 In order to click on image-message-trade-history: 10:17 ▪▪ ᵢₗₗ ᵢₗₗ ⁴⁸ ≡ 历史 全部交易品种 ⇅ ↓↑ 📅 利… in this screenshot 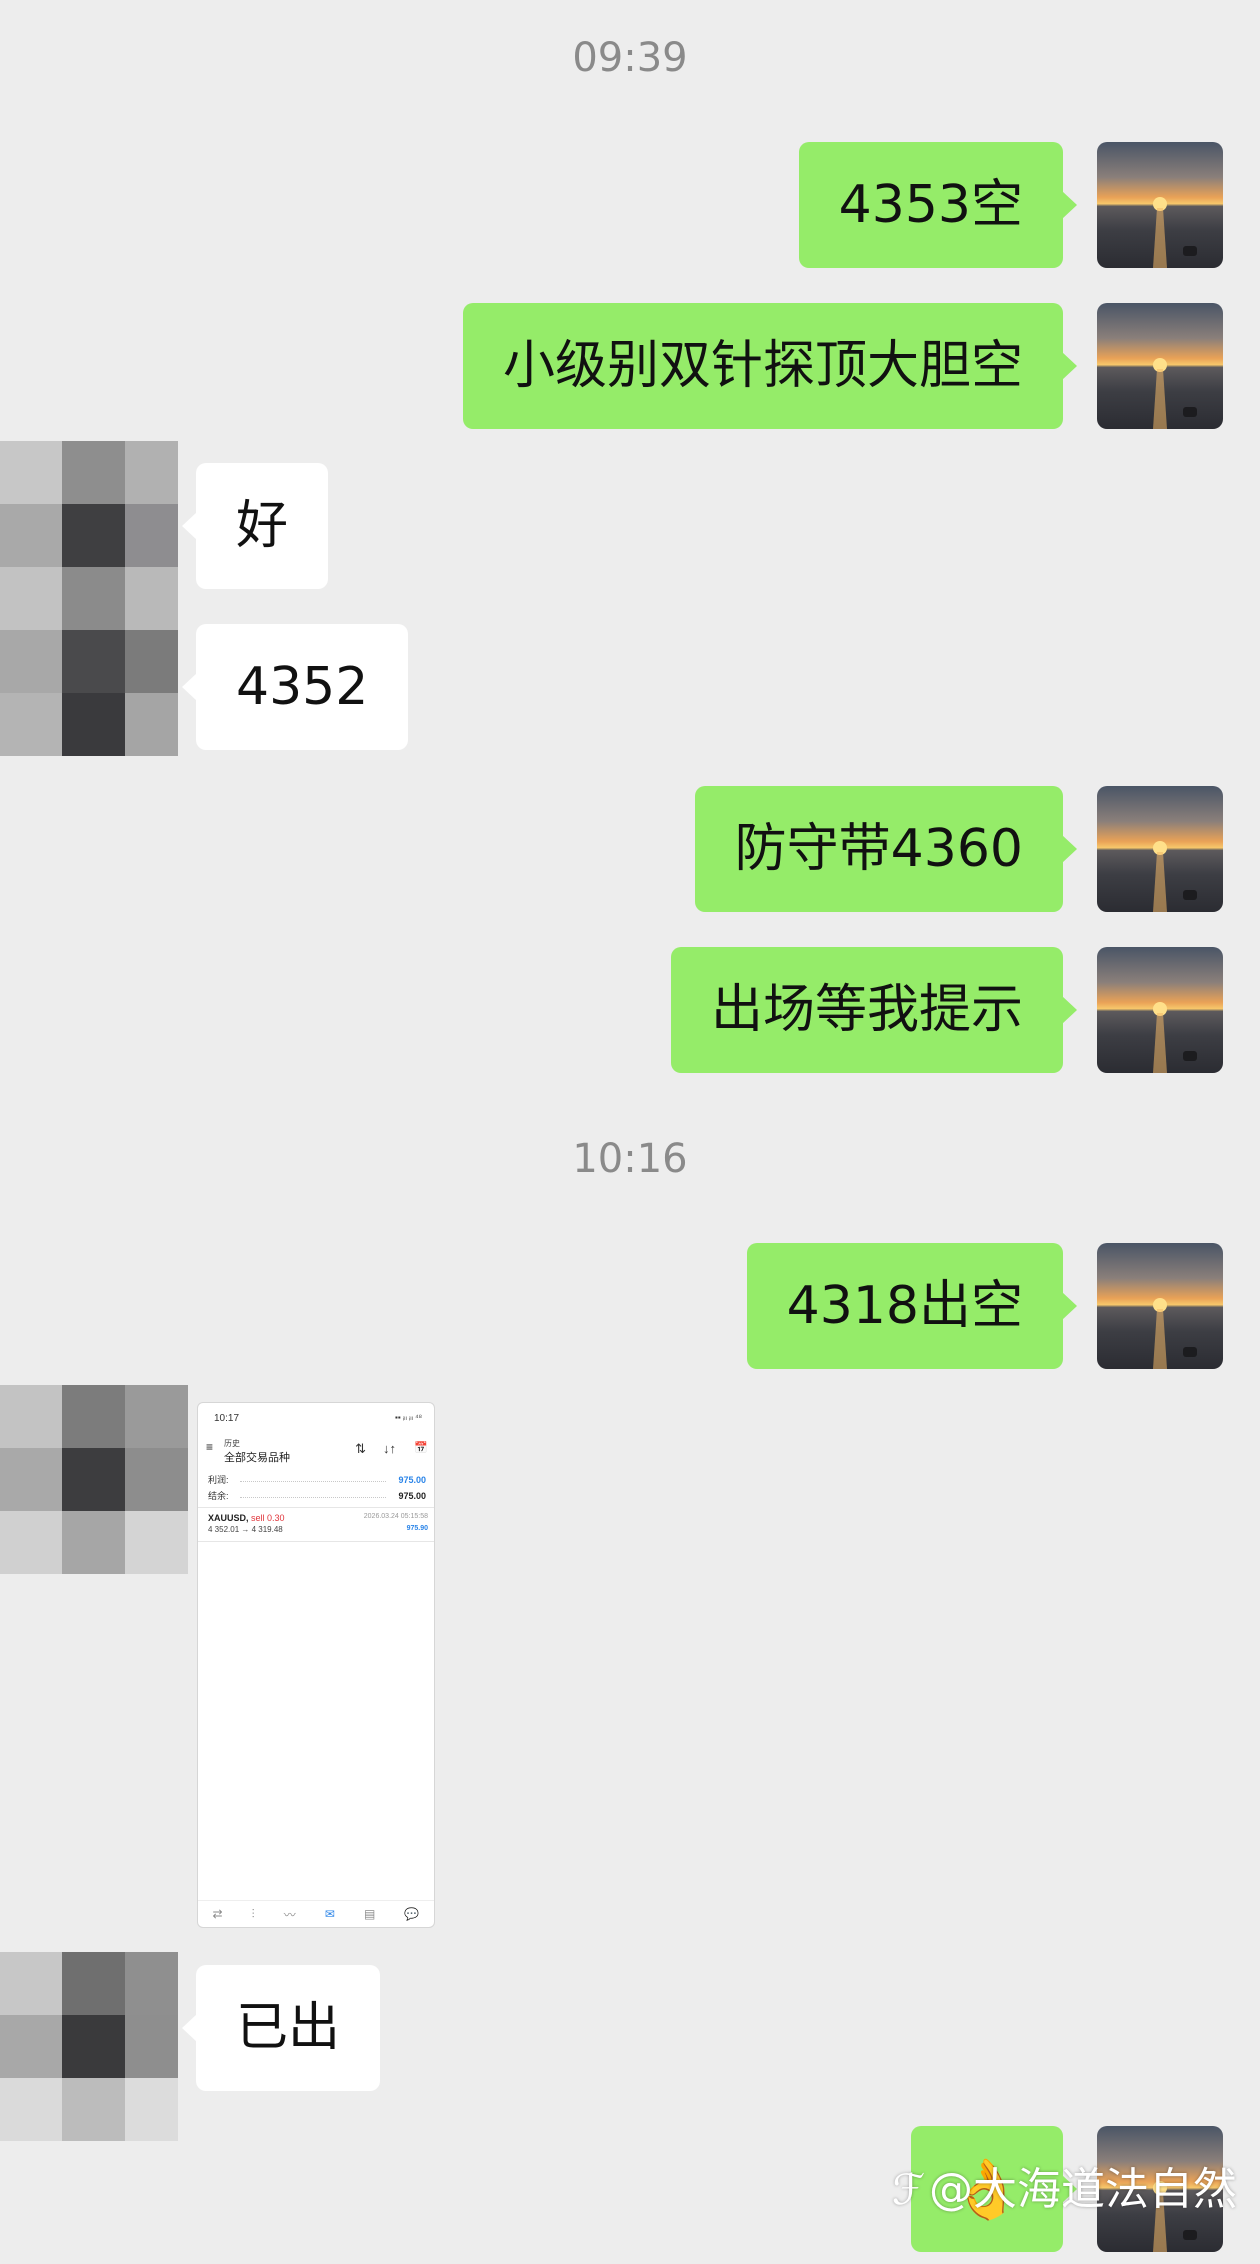, I will do `click(316, 1665)`.